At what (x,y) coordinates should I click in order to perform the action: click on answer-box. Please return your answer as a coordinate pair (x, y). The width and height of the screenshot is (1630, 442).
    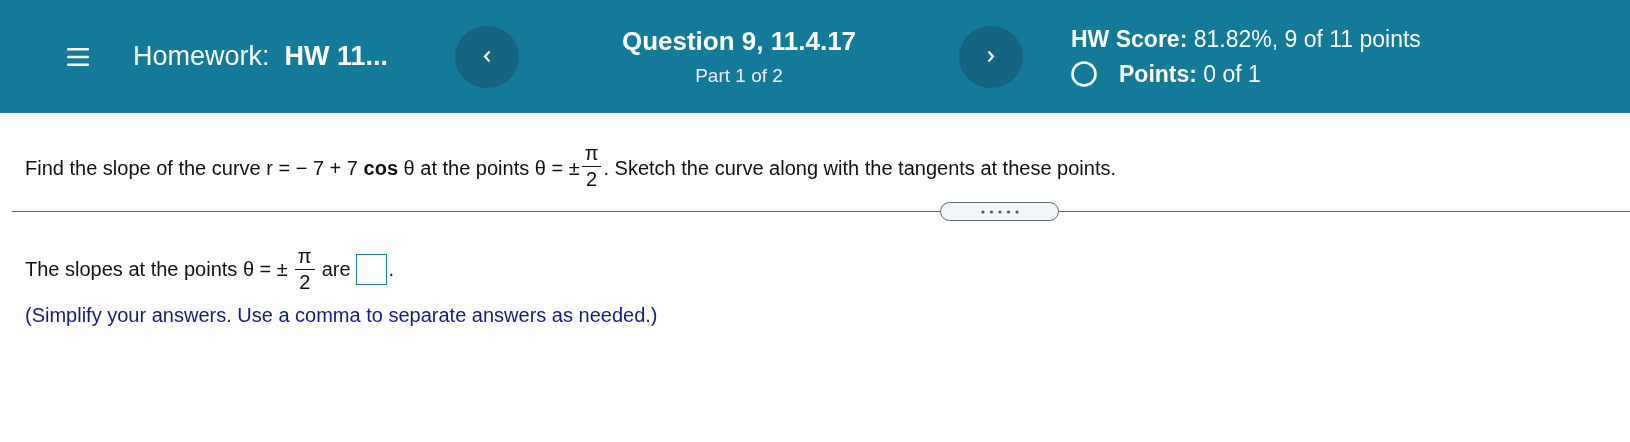
    Looking at the image, I should click on (371, 269).